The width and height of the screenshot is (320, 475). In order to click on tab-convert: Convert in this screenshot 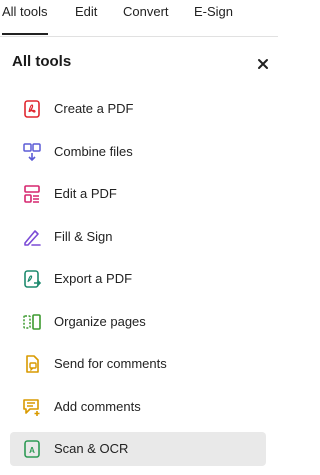, I will do `click(146, 18)`.